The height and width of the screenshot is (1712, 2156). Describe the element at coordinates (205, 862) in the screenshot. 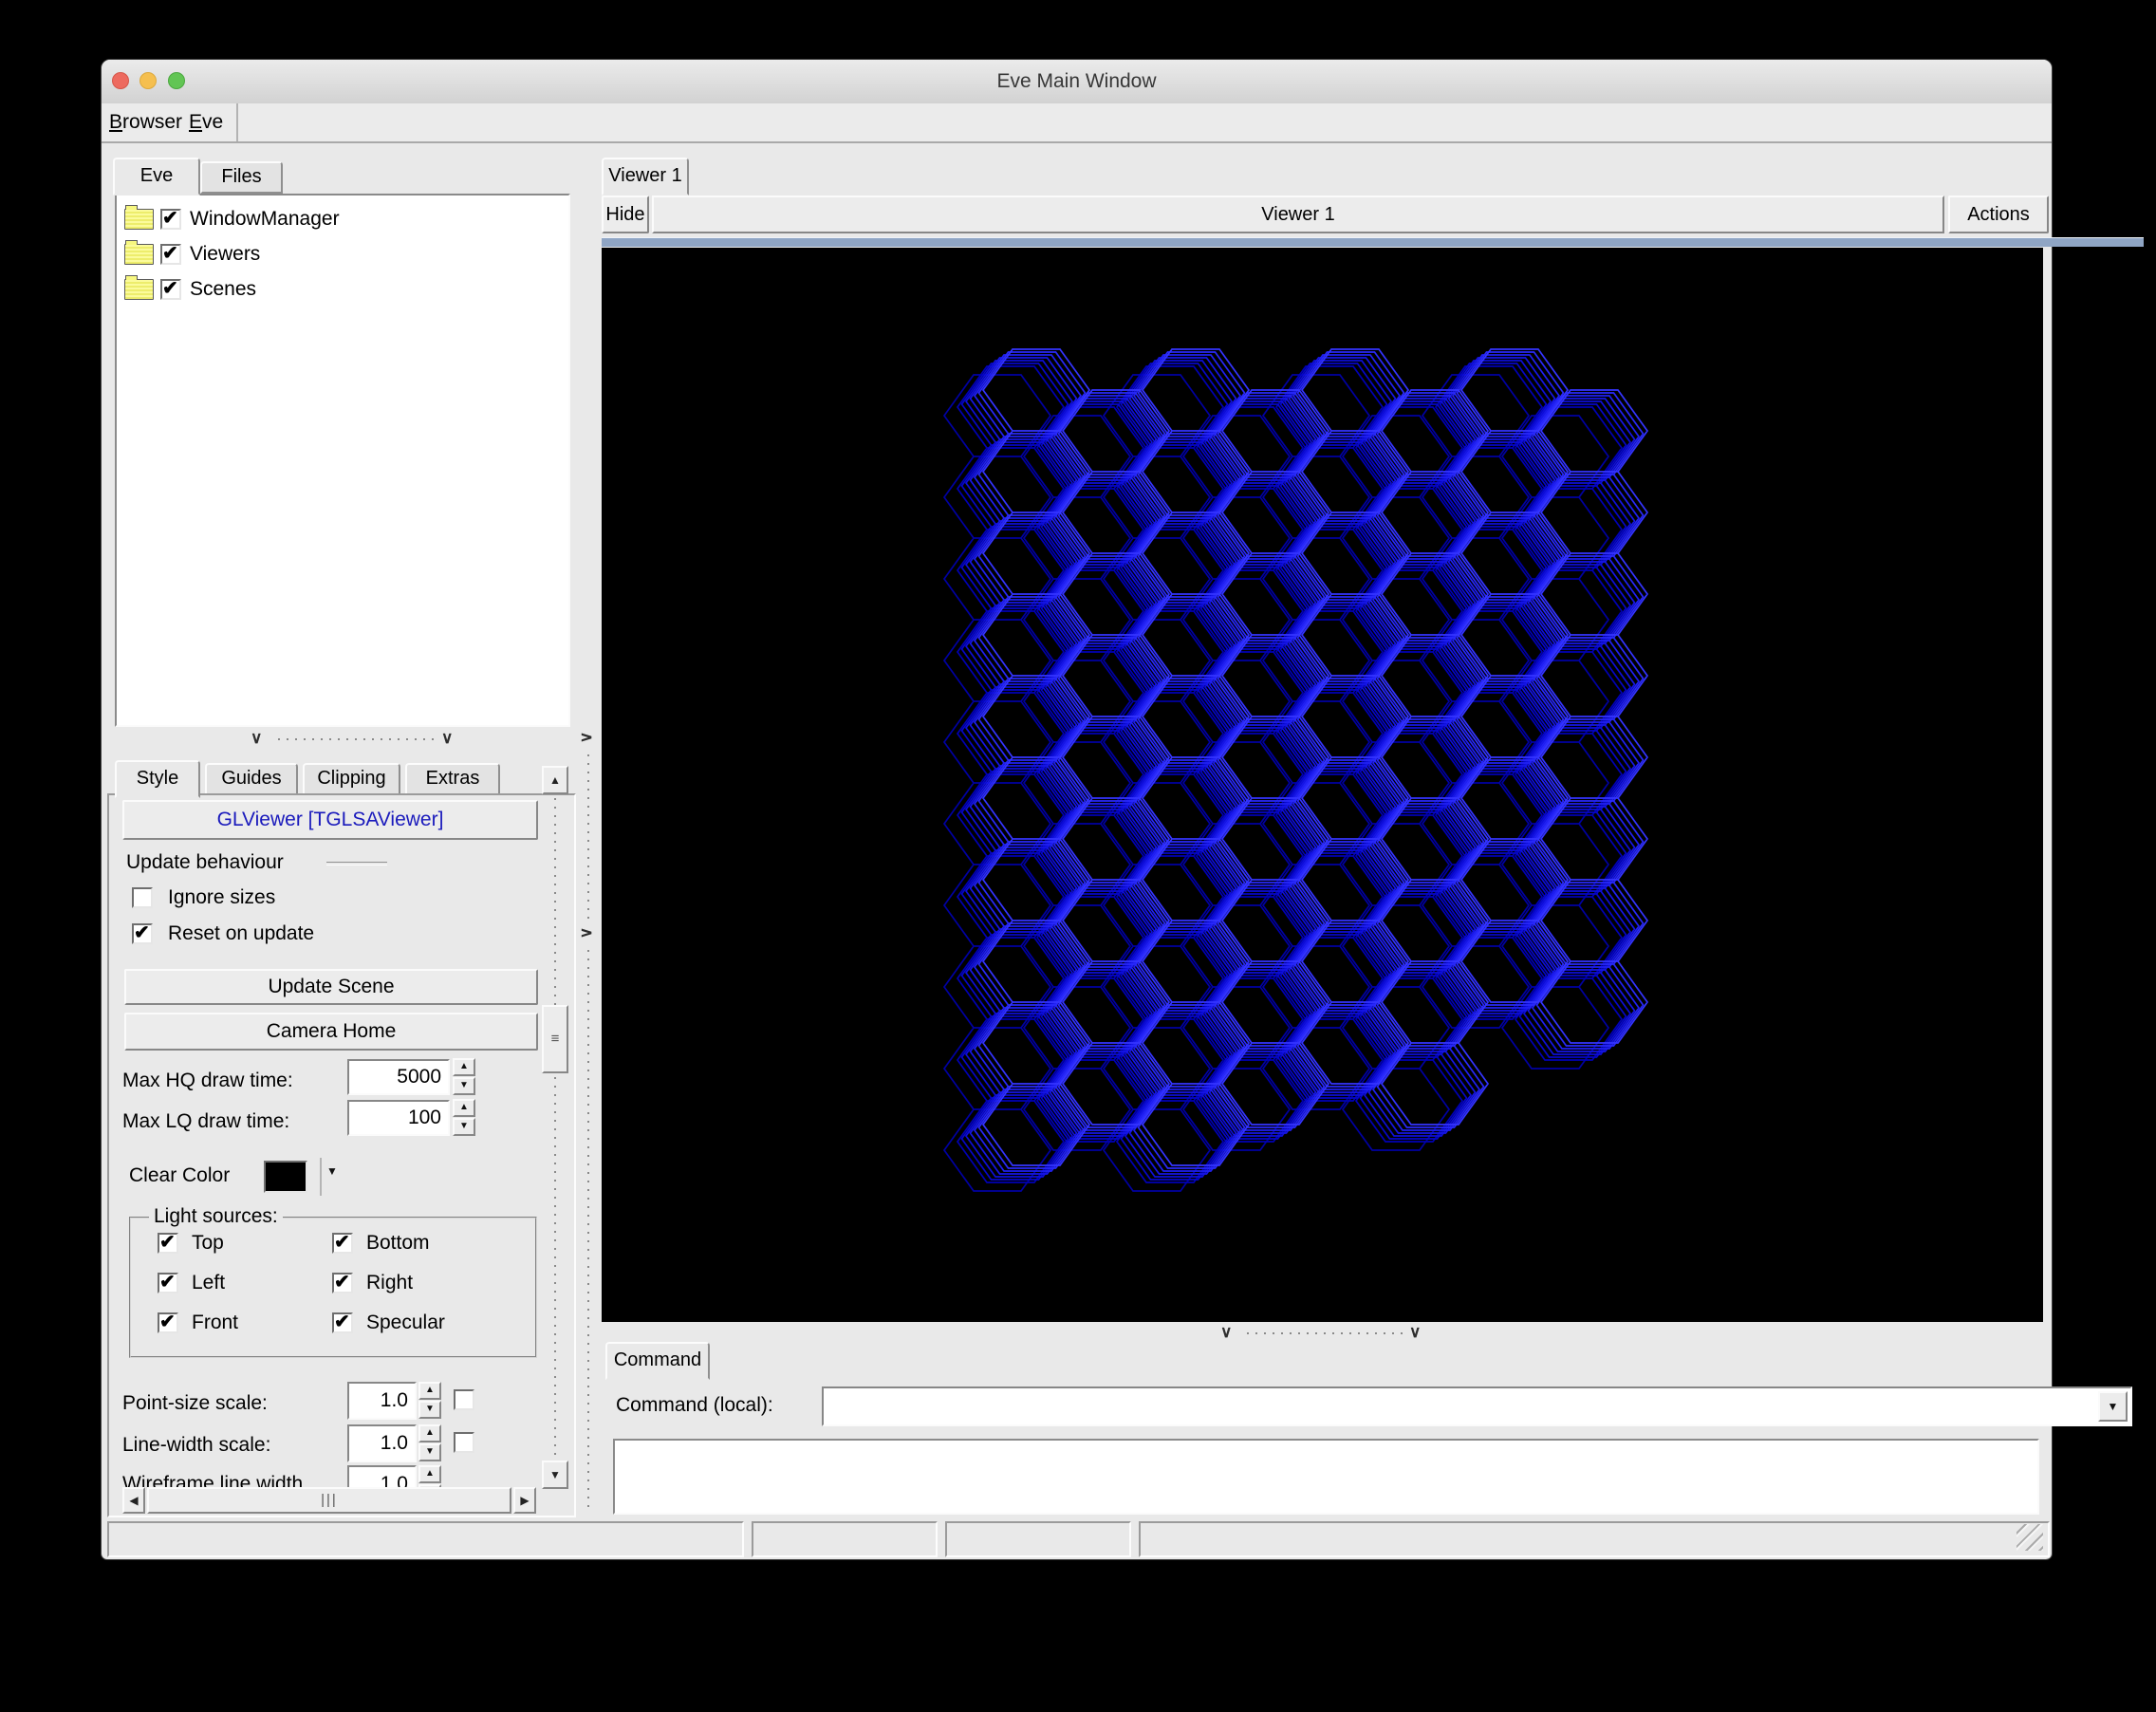

I see `update-behaviour-label: Update behaviour` at that location.